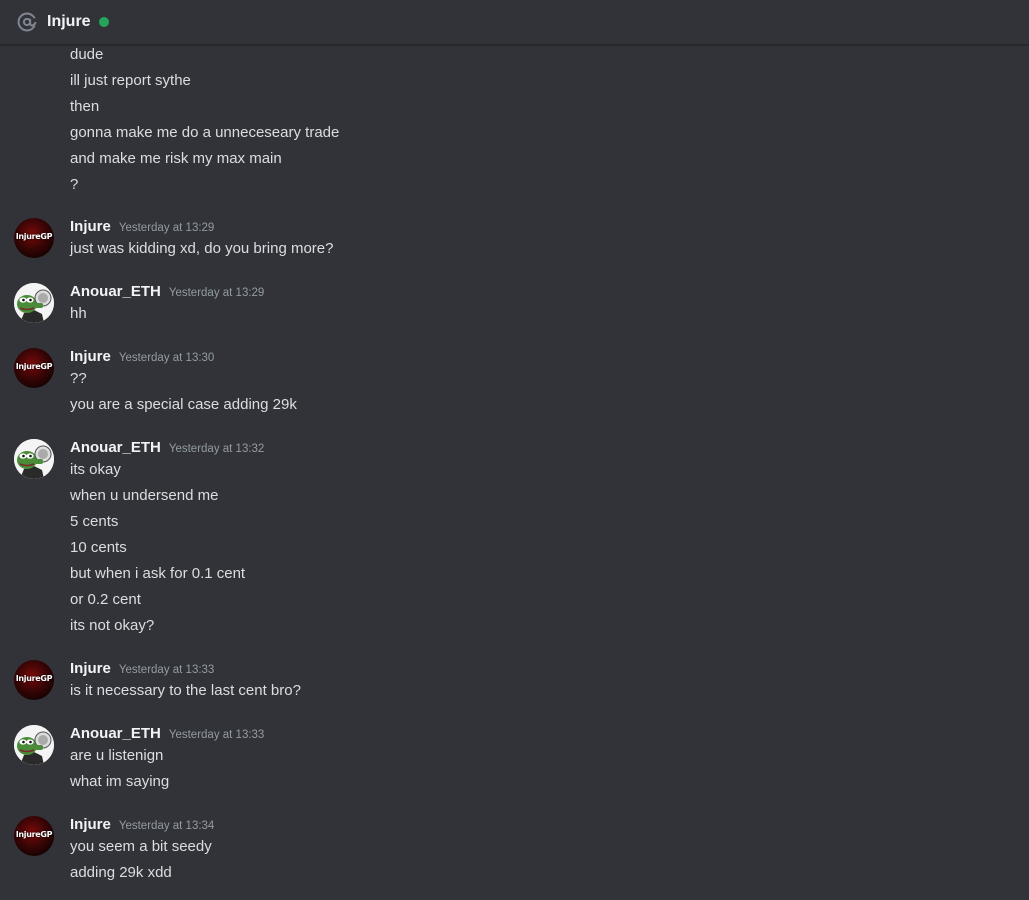 This screenshot has height=900, width=1029. I want to click on at-sign-icon, so click(27, 22).